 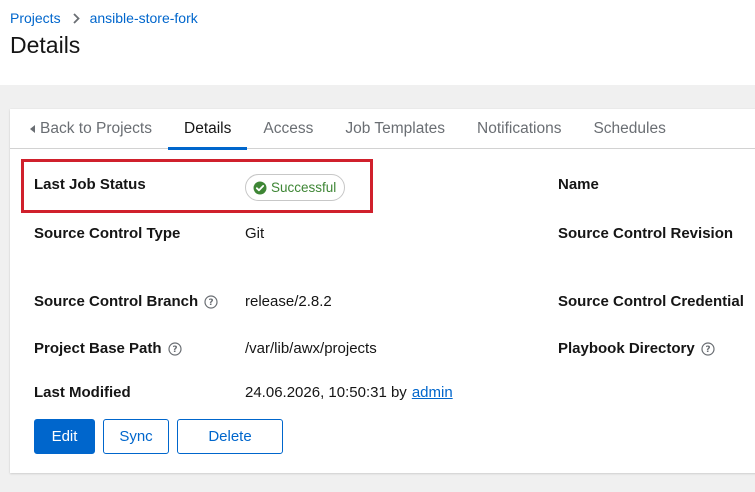 What do you see at coordinates (144, 18) in the screenshot?
I see `breadcrumb-current-link: ansible-store-fork` at bounding box center [144, 18].